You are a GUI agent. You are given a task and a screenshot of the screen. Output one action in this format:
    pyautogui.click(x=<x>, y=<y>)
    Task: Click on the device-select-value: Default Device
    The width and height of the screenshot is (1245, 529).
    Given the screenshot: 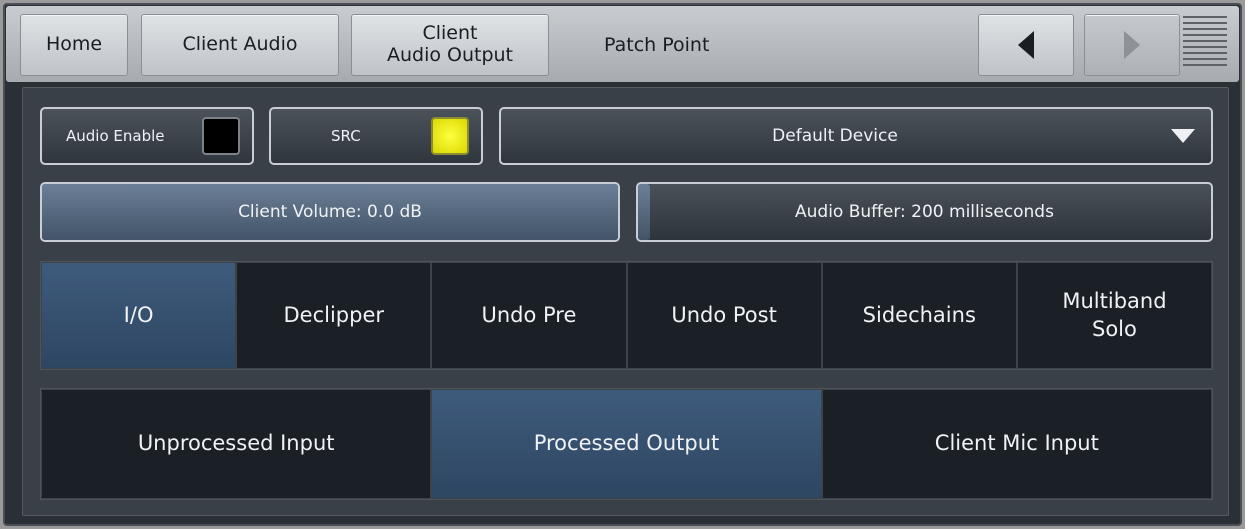 What is the action you would take?
    pyautogui.click(x=835, y=136)
    